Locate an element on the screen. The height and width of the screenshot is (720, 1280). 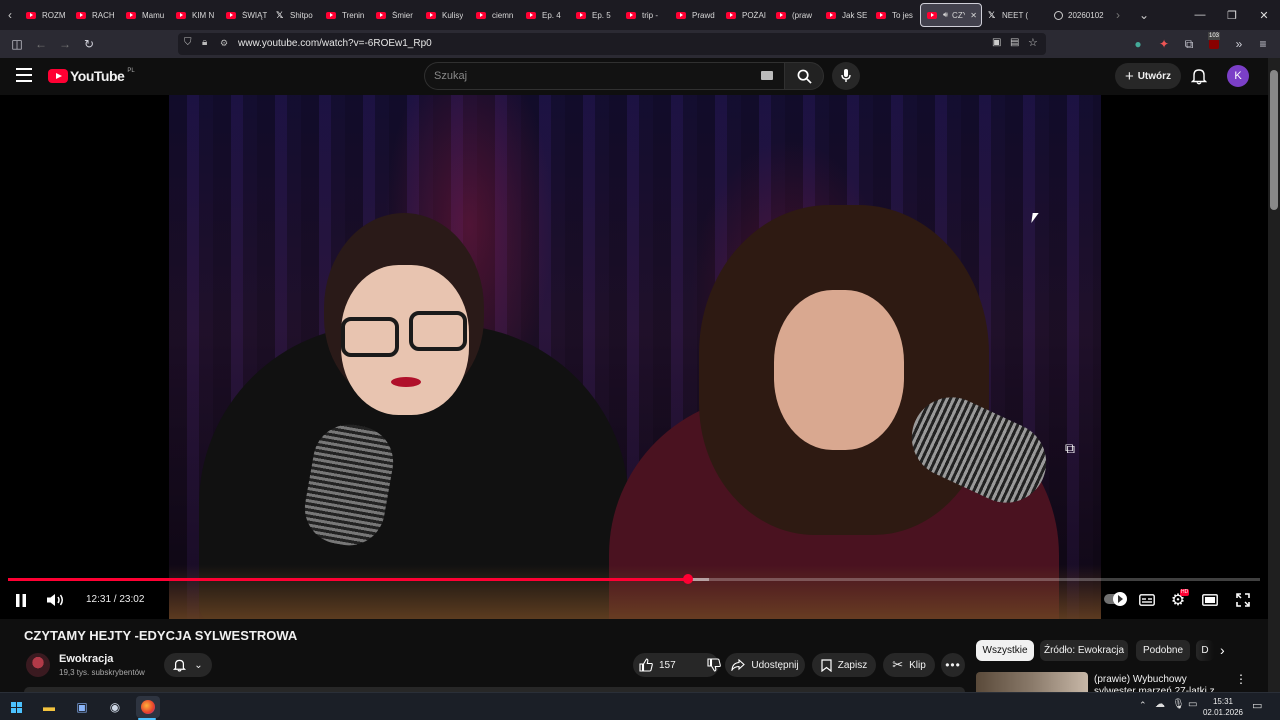
create-button: + Utwórz is located at coordinates (1148, 76).